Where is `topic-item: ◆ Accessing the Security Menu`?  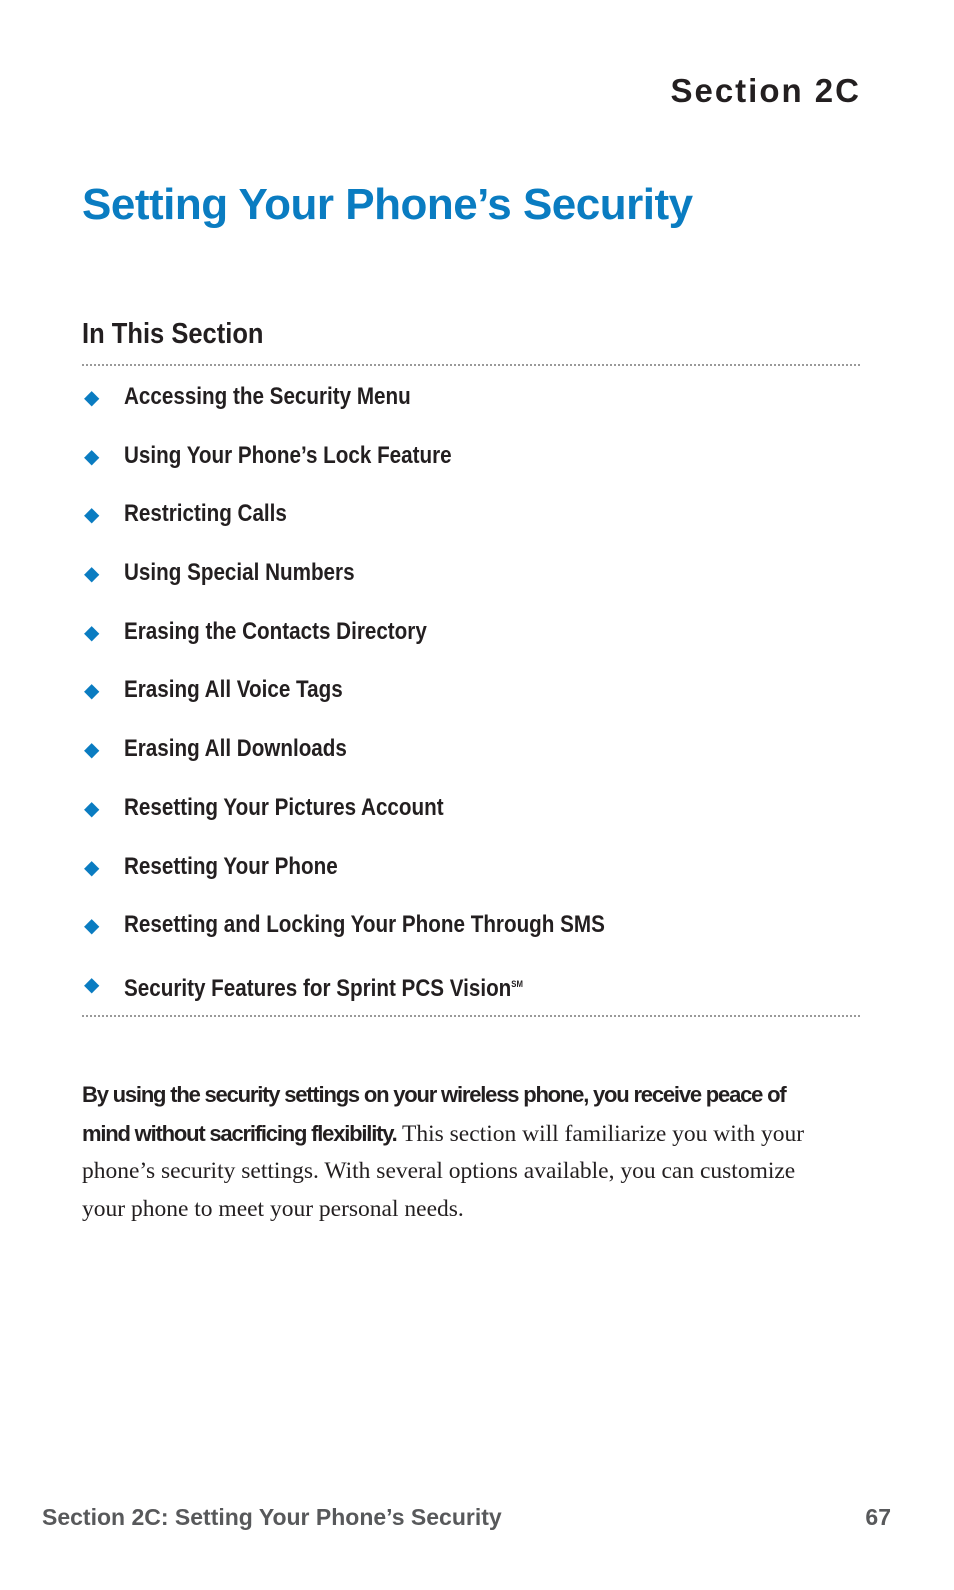 topic-item: ◆ Accessing the Security Menu is located at coordinates (382, 407).